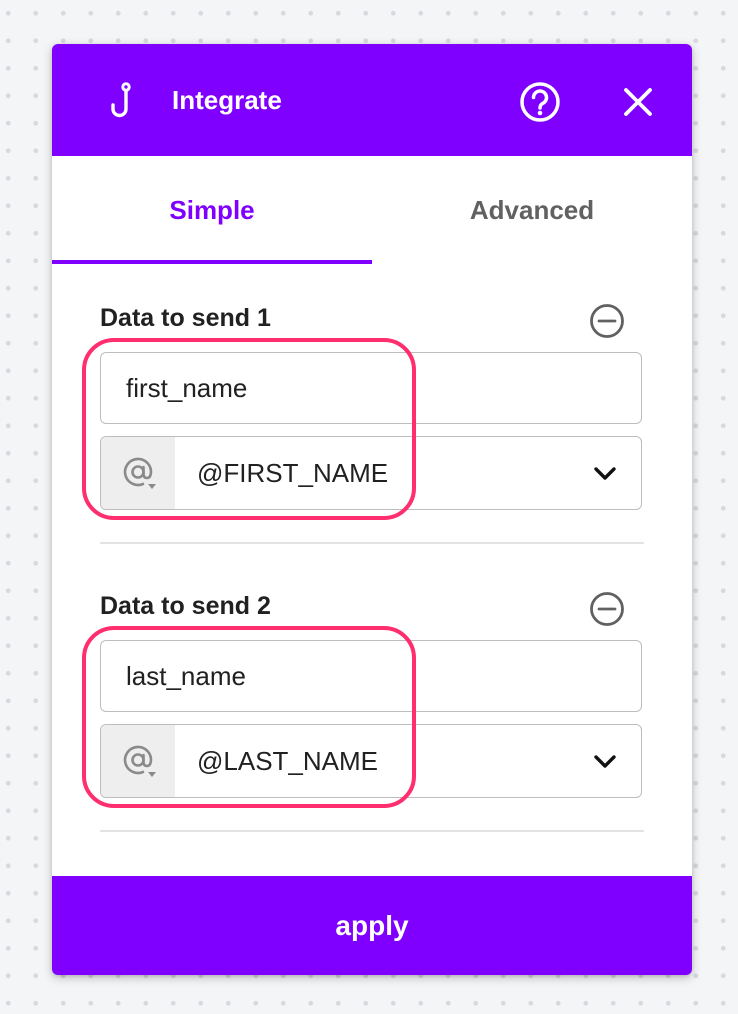  I want to click on dialog-header: Integrate, so click(372, 100).